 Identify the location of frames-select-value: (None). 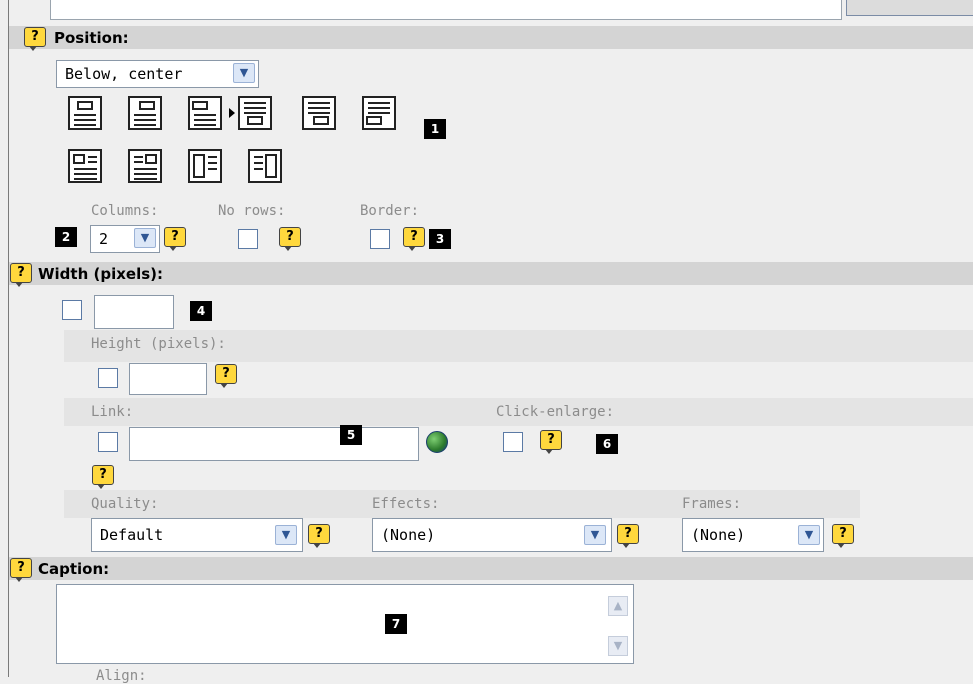
(718, 535).